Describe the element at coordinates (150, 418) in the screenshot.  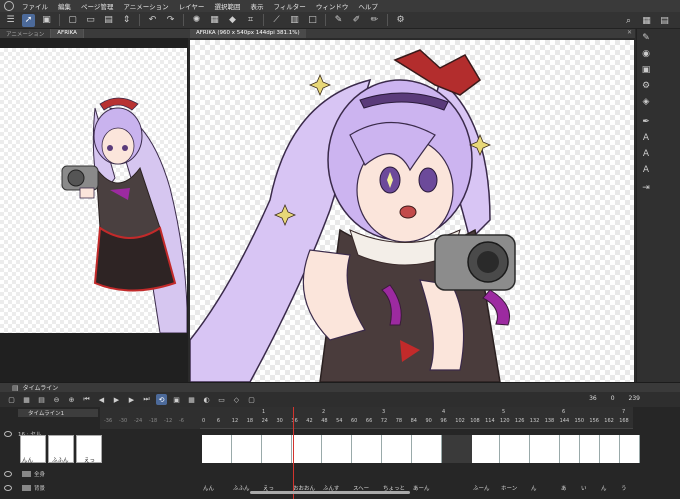
I see `timeline-ruler-negative: -36 -30 -24 -18 -12 -6` at that location.